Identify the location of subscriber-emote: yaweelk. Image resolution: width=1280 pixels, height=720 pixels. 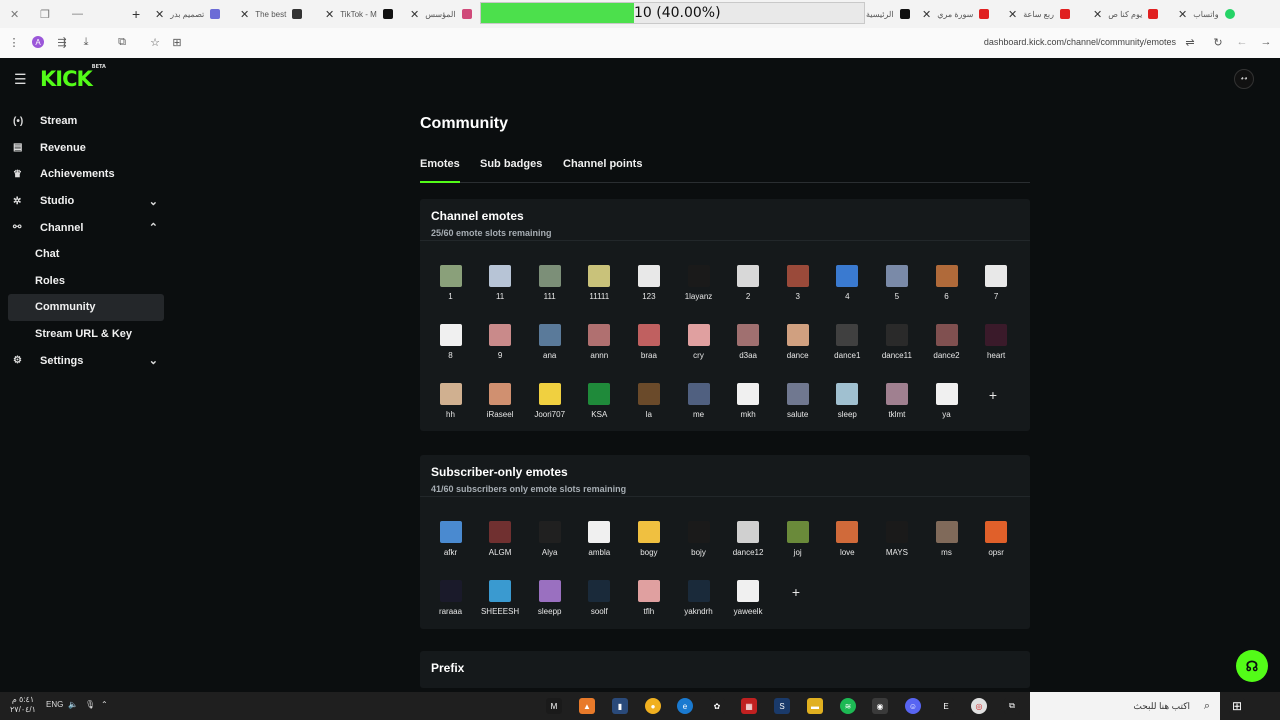
(748, 605).